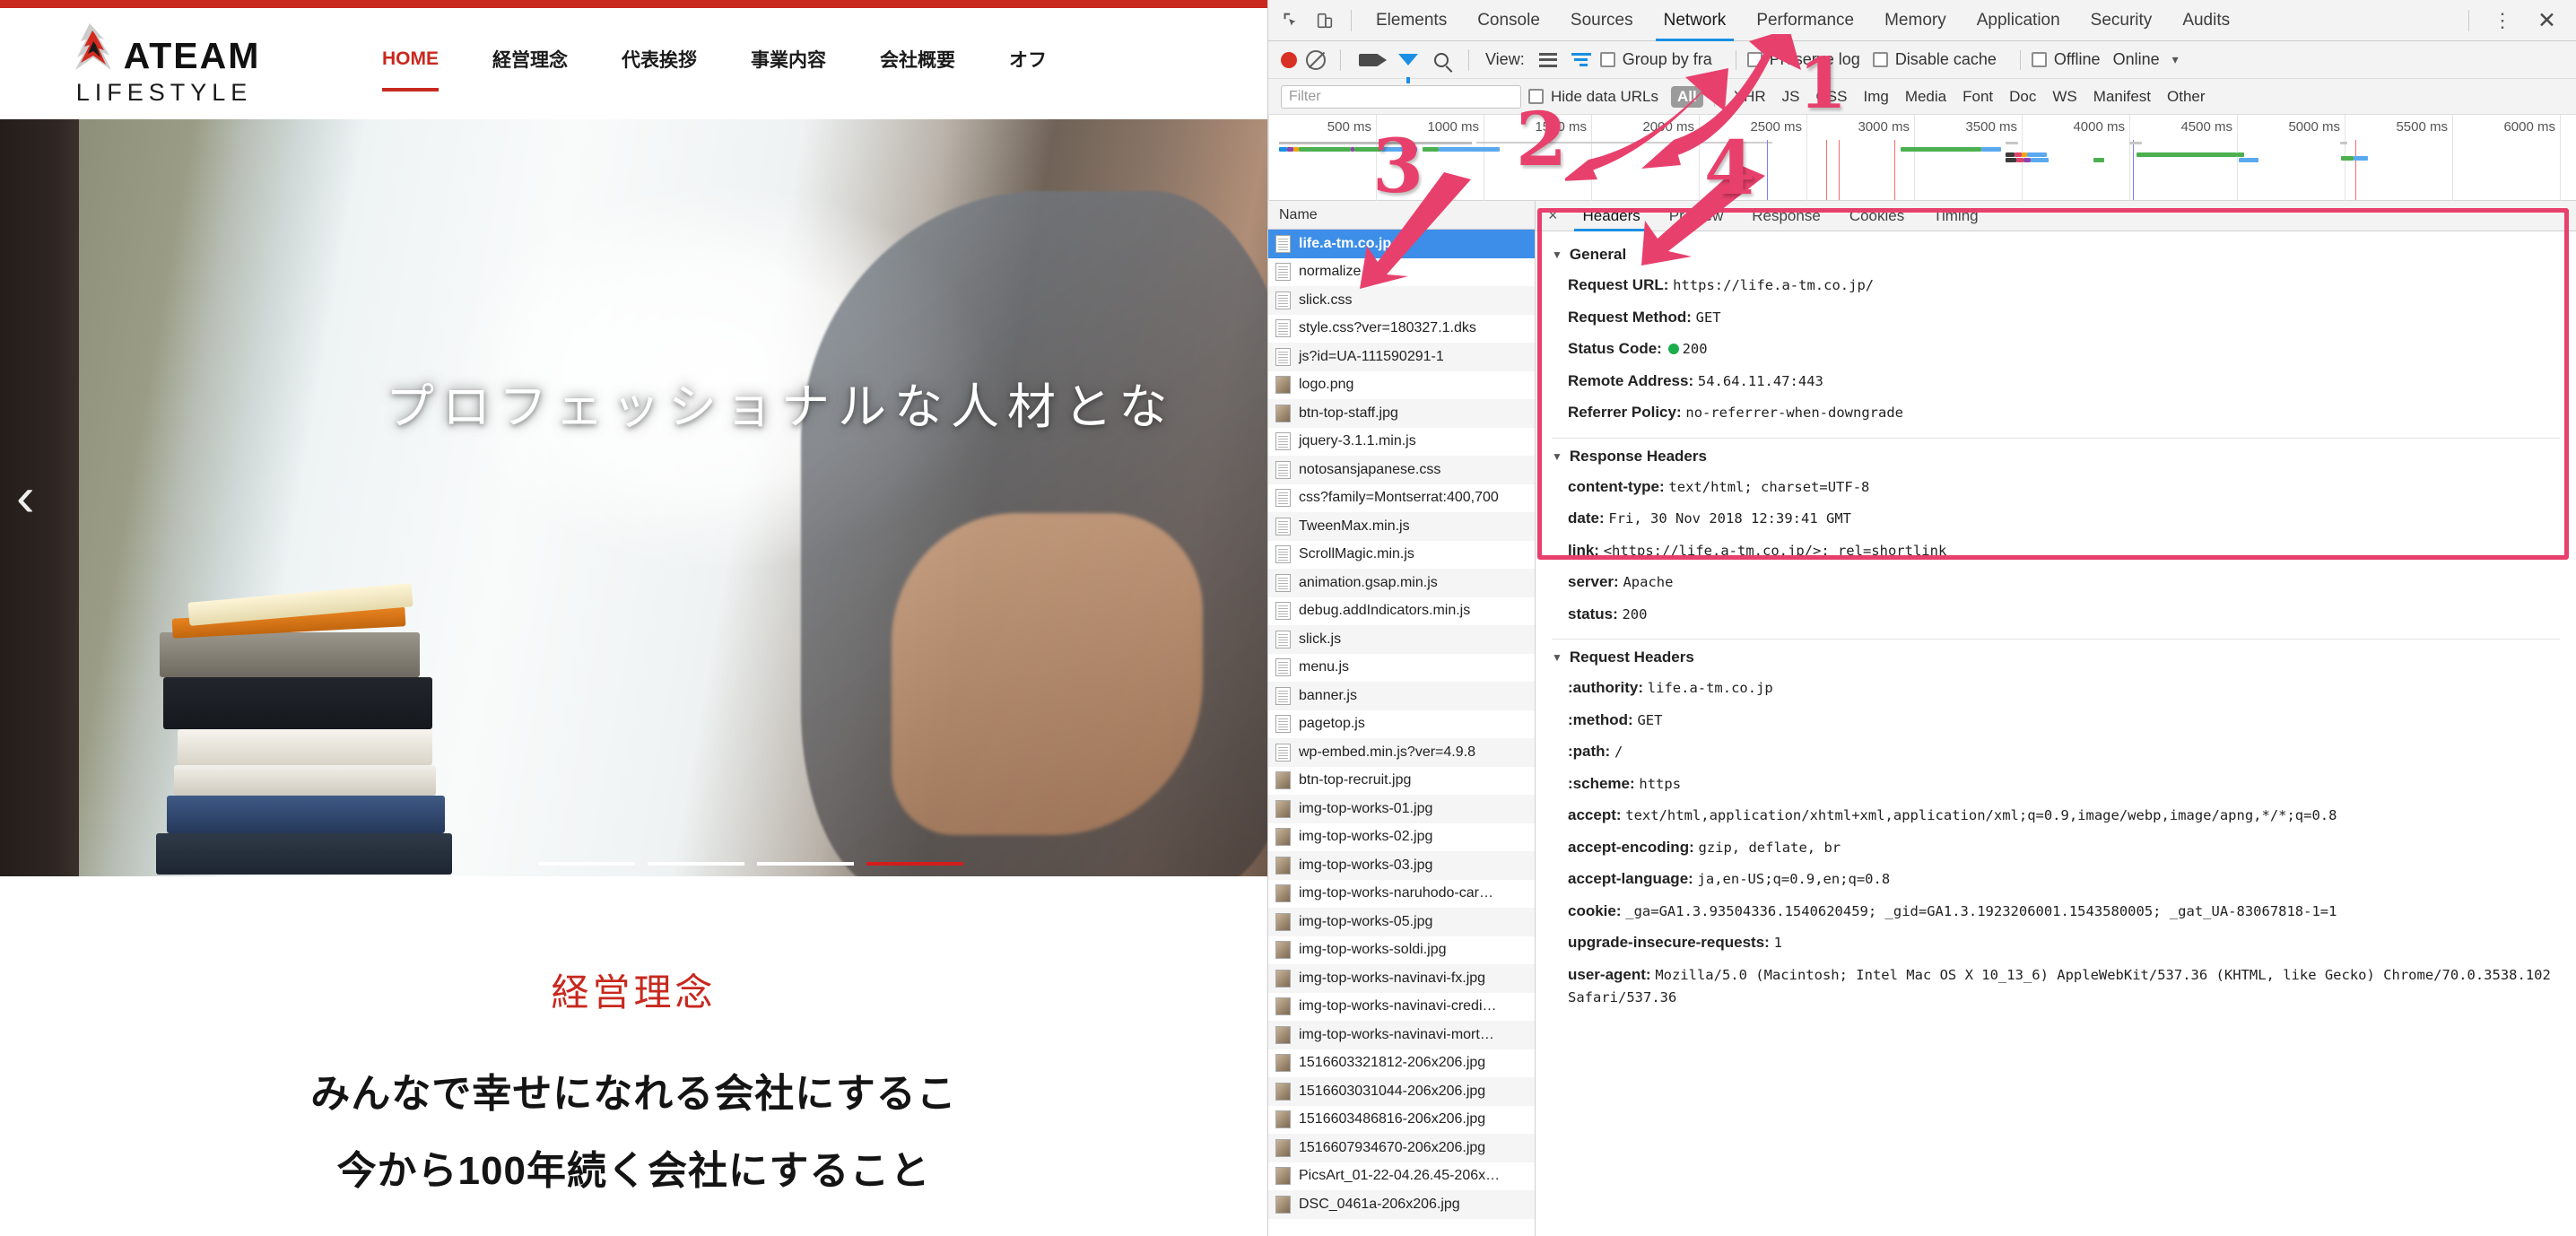 This screenshot has height=1236, width=2576. Describe the element at coordinates (1401, 837) in the screenshot. I see `request-row: img-top-works-02.jpg` at that location.